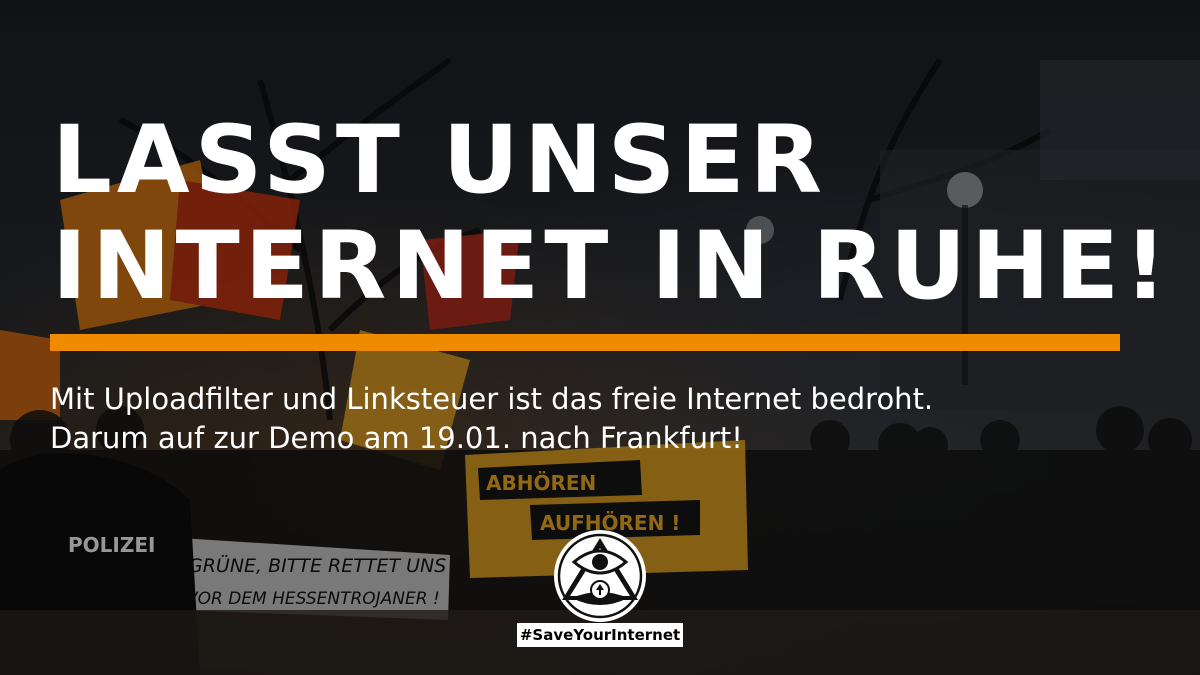 This screenshot has width=1200, height=675. I want to click on hashtag-label: #SaveYourInternet, so click(600, 635).